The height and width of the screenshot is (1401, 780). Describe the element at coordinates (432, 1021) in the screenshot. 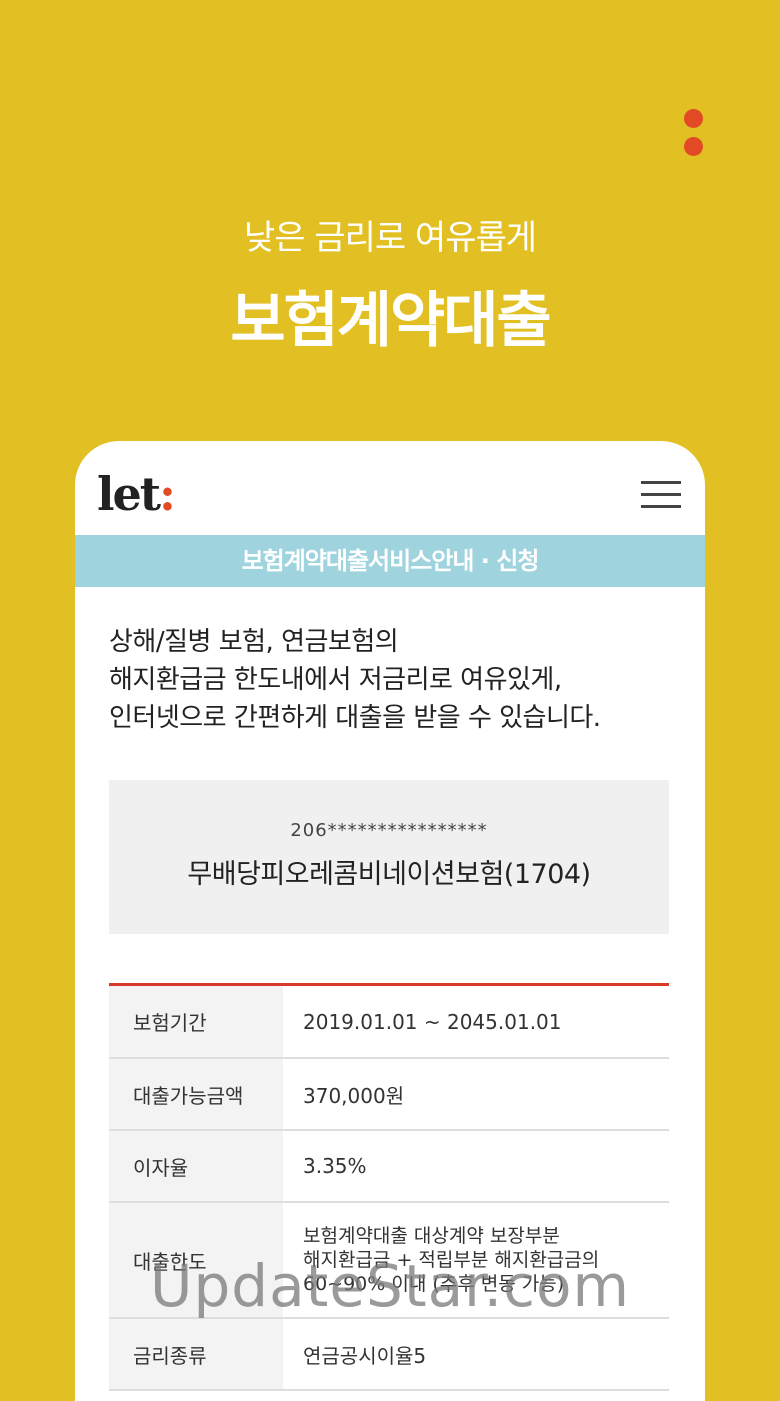

I see `row-value: 2019.01.01 ~ 2045.01.01` at that location.